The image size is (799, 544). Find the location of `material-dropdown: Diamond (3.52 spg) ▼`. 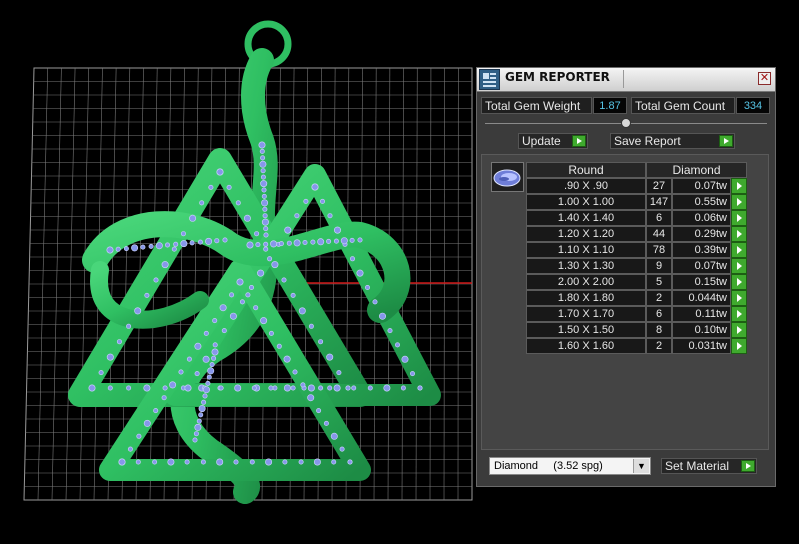

material-dropdown: Diamond (3.52 spg) ▼ is located at coordinates (570, 466).